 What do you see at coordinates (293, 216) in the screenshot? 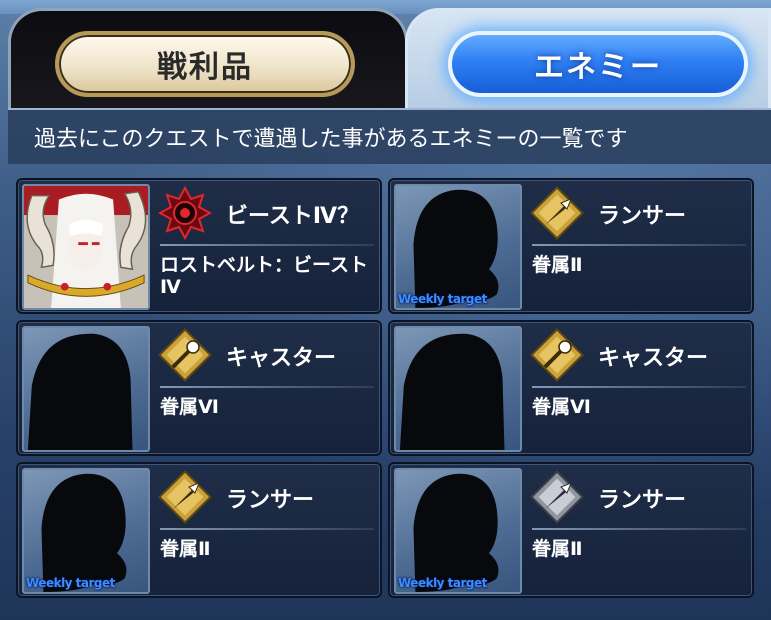
I see `class-name: ビーストⅣ？` at bounding box center [293, 216].